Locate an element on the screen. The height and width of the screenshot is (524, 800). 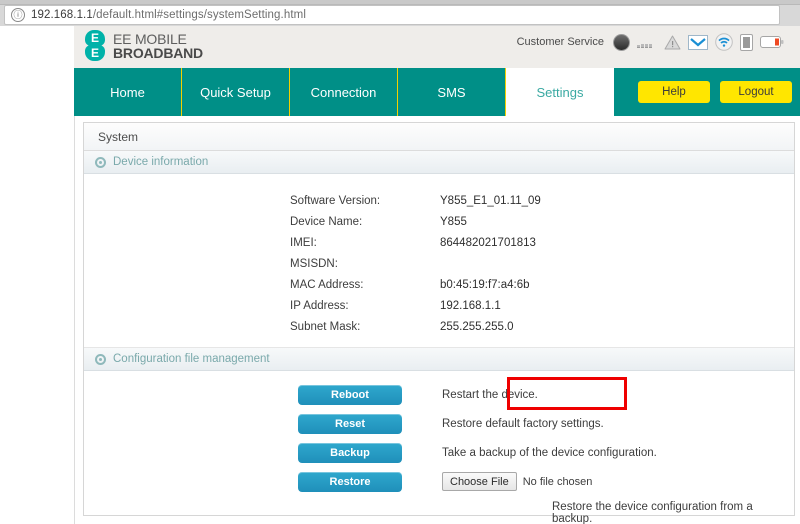
page-info-icon: ⓘ is located at coordinates (18, 15).